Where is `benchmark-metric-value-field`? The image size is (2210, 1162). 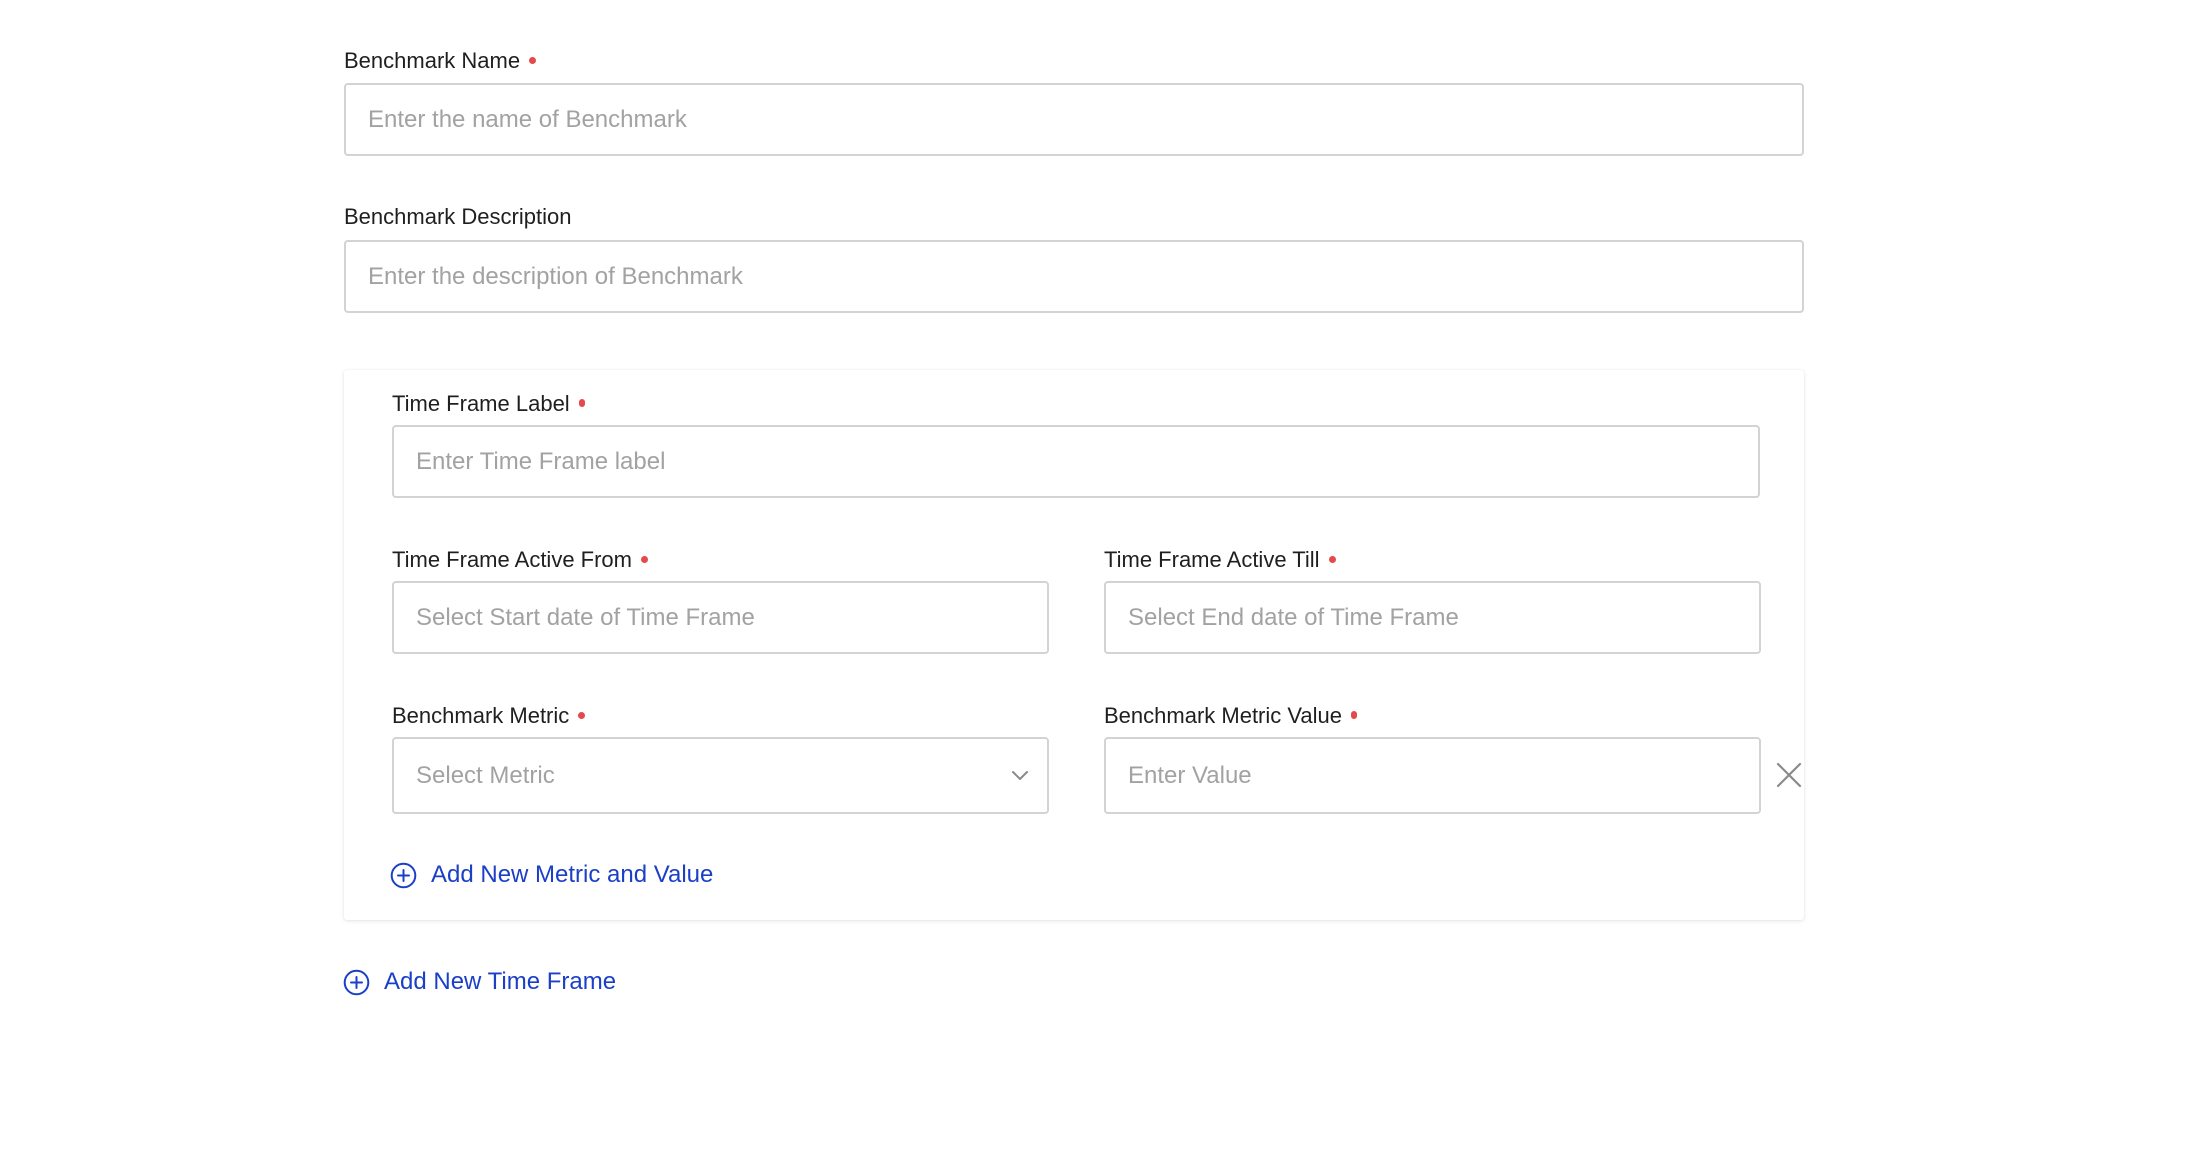
benchmark-metric-value-field is located at coordinates (1432, 775).